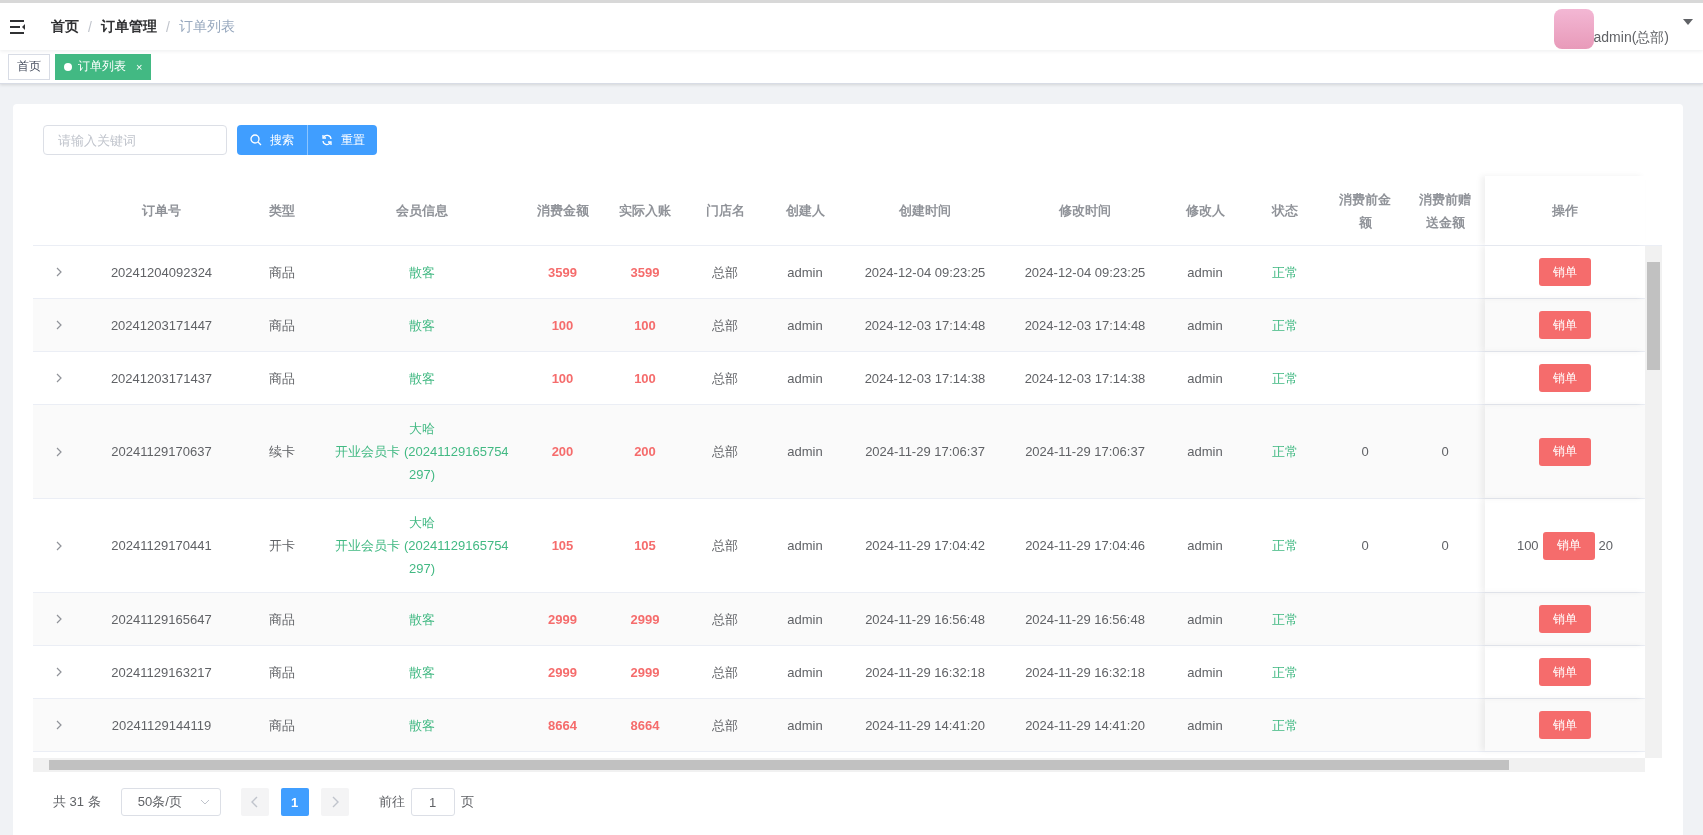 Image resolution: width=1703 pixels, height=835 pixels. Describe the element at coordinates (805, 211) in the screenshot. I see `column-header: 创建人` at that location.